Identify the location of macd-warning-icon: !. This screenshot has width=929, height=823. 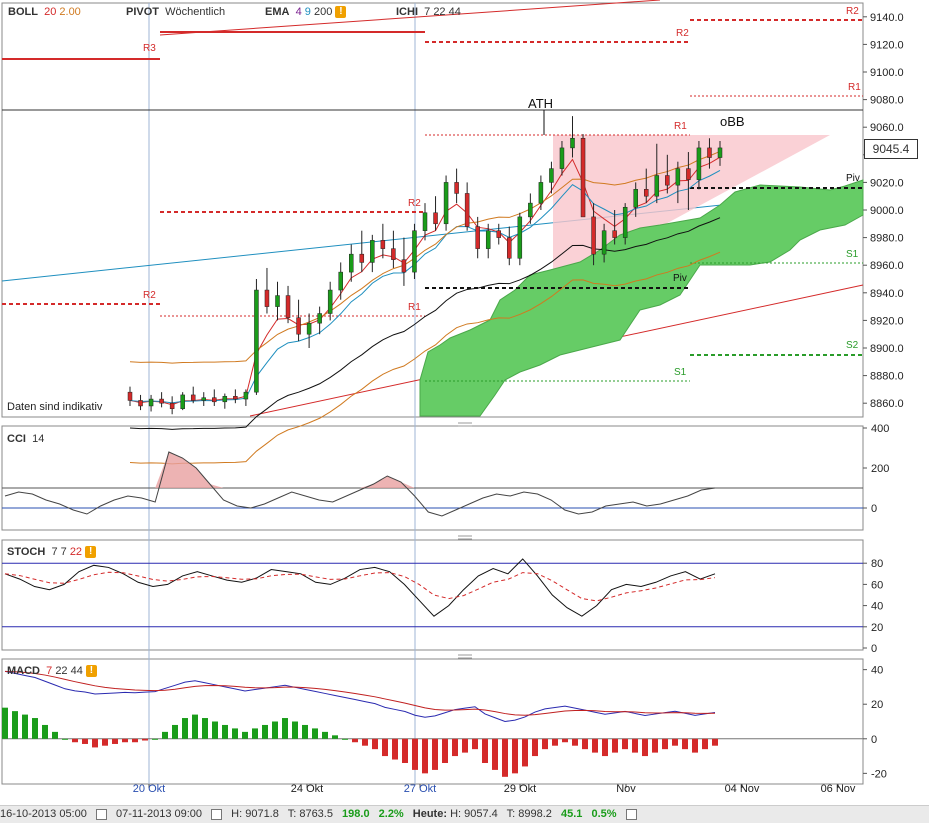
(91, 671).